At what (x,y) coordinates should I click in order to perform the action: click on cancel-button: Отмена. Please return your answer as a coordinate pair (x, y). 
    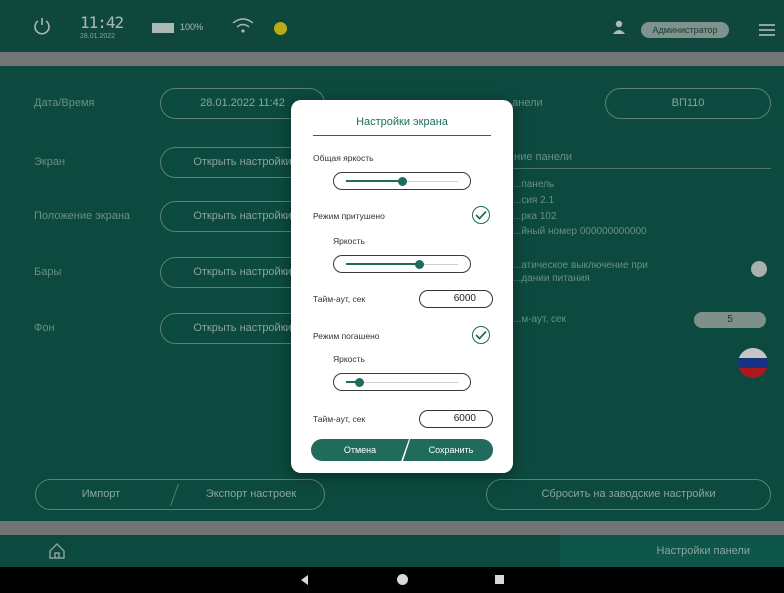
    Looking at the image, I should click on (360, 450).